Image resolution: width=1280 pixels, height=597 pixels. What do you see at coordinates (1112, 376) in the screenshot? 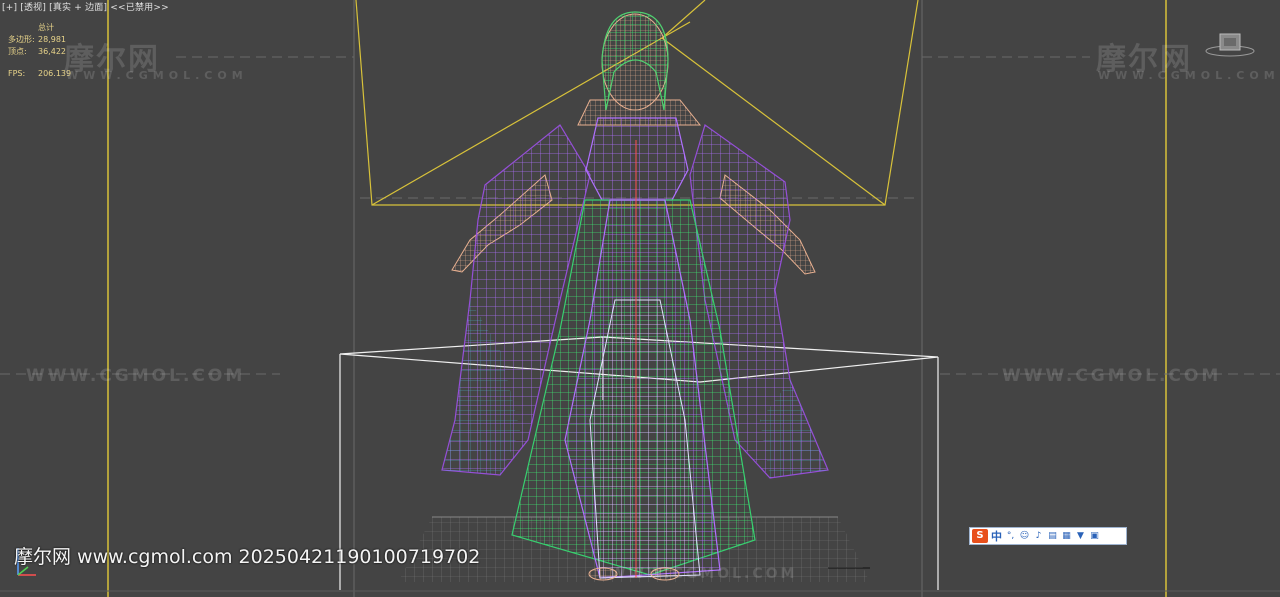
I see `watermark-url-right: WWW.CGMOL.COM` at bounding box center [1112, 376].